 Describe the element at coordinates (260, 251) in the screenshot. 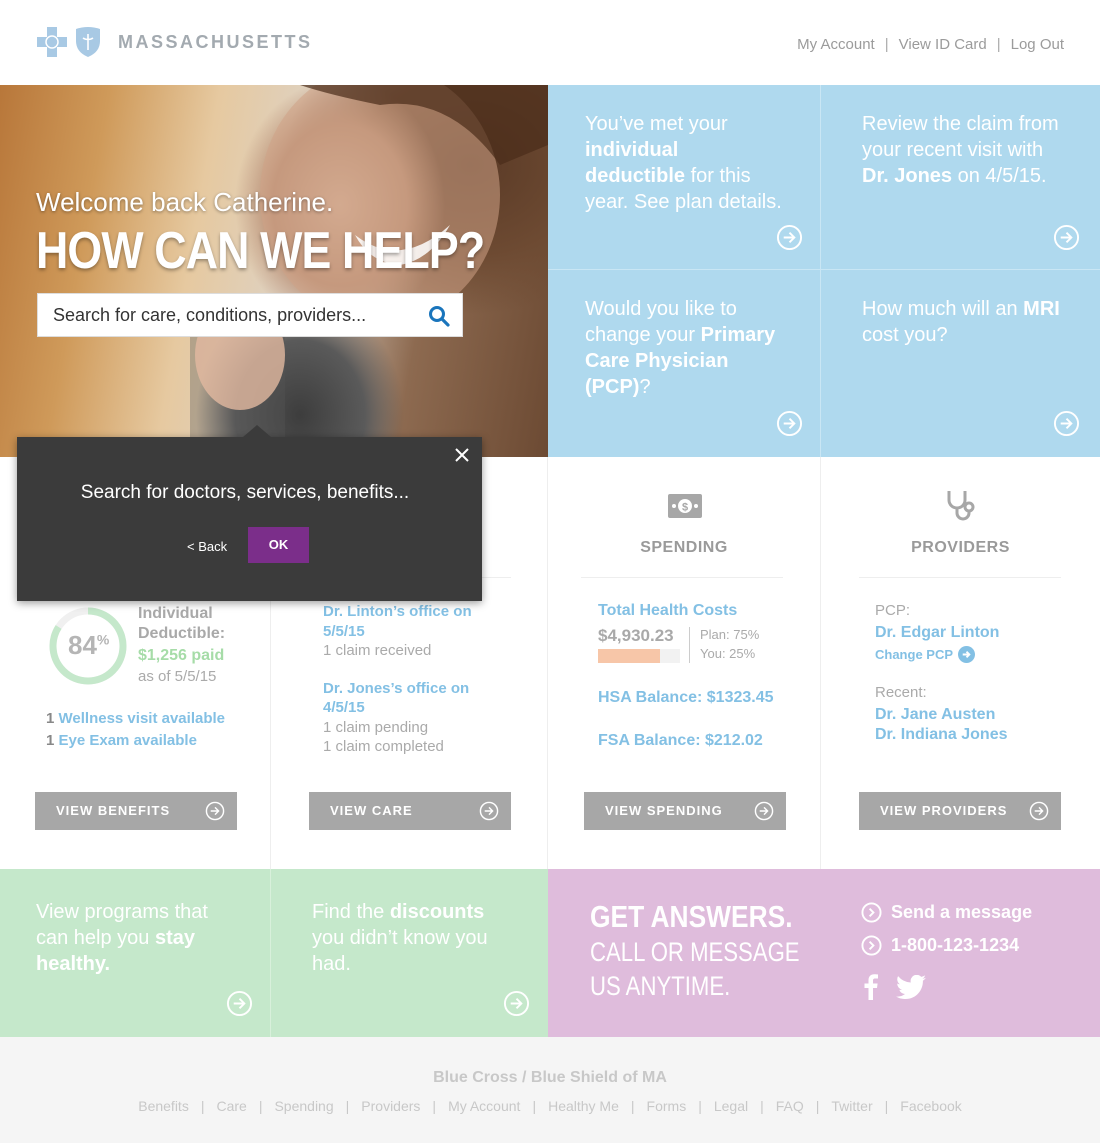

I see `hero-headline: HOW CAN WE HELP?` at that location.